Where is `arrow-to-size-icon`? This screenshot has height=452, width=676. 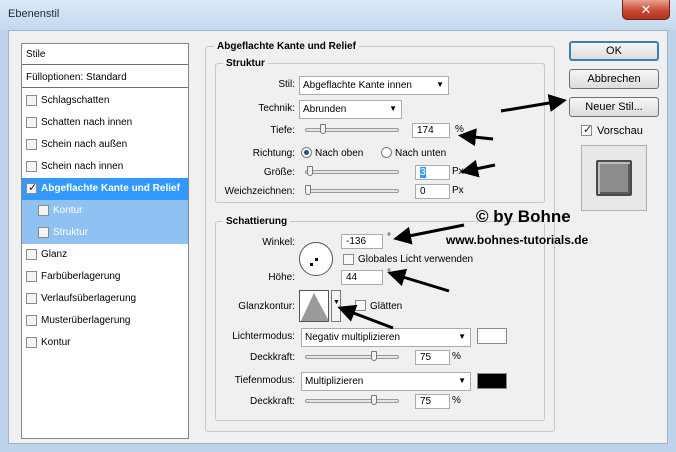 arrow-to-size-icon is located at coordinates (478, 168).